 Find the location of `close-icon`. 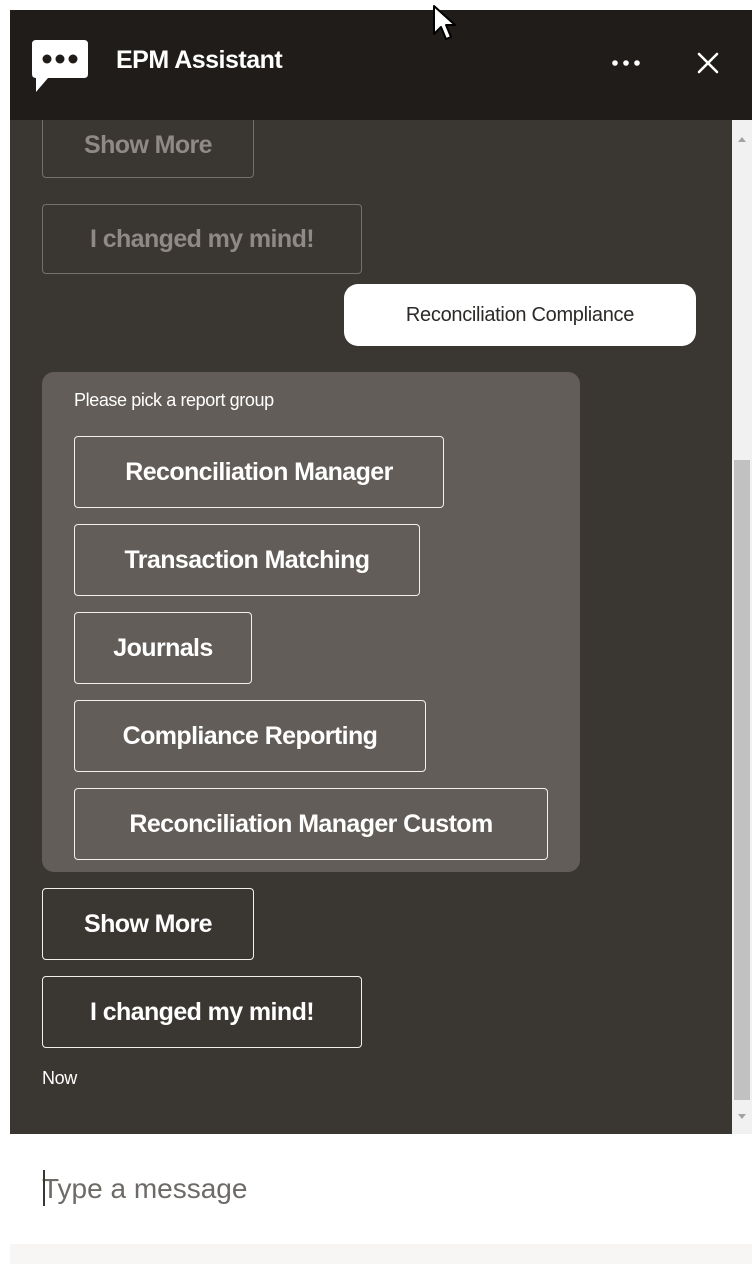

close-icon is located at coordinates (708, 63).